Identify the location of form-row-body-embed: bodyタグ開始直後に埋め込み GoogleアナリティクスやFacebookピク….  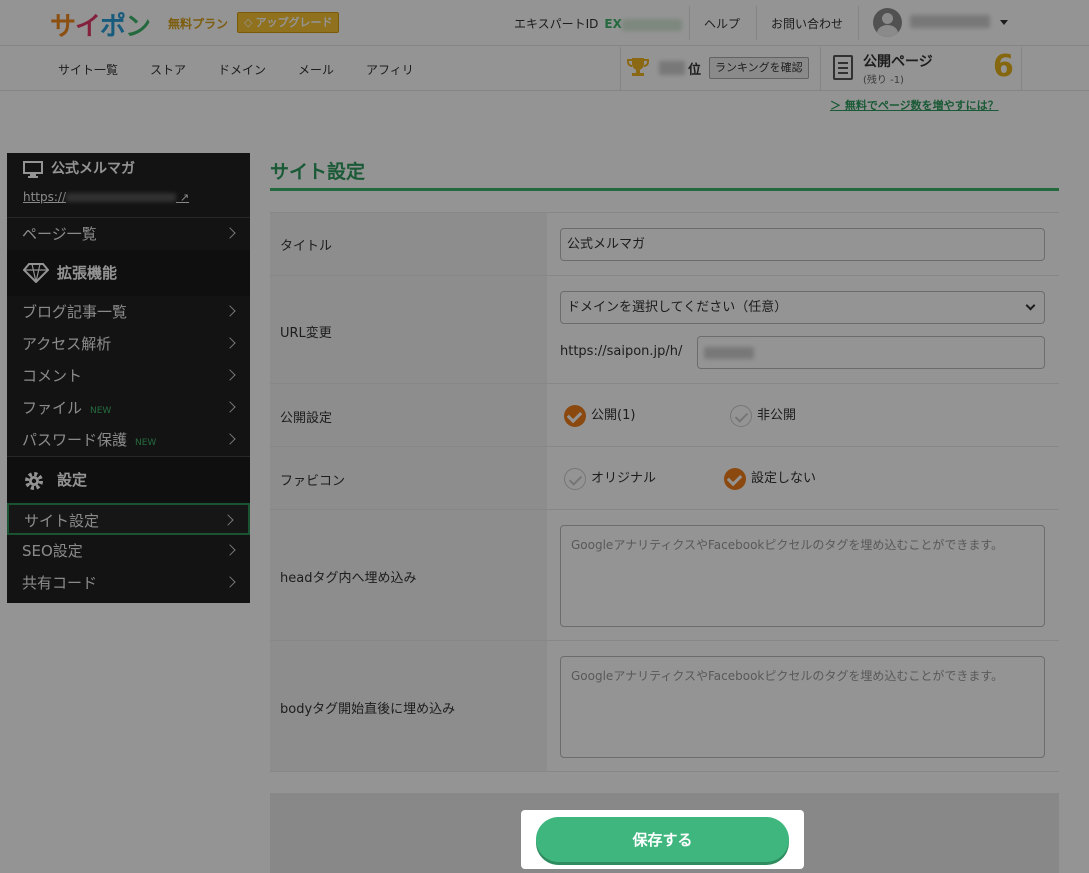
(664, 706).